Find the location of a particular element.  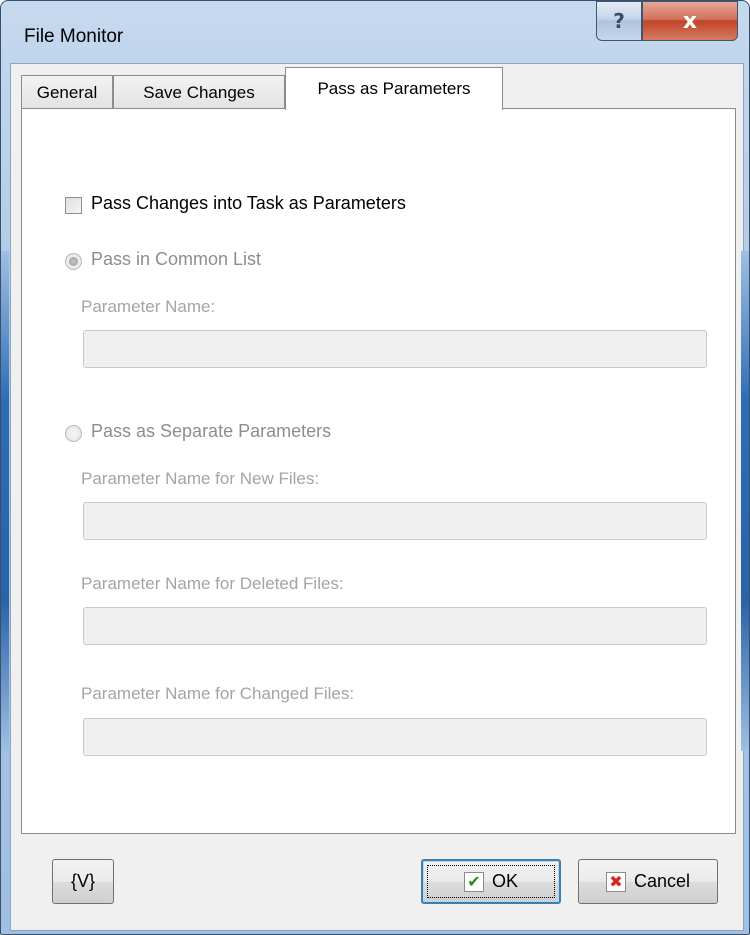

cancel-x-icon: ✖ is located at coordinates (615, 881).